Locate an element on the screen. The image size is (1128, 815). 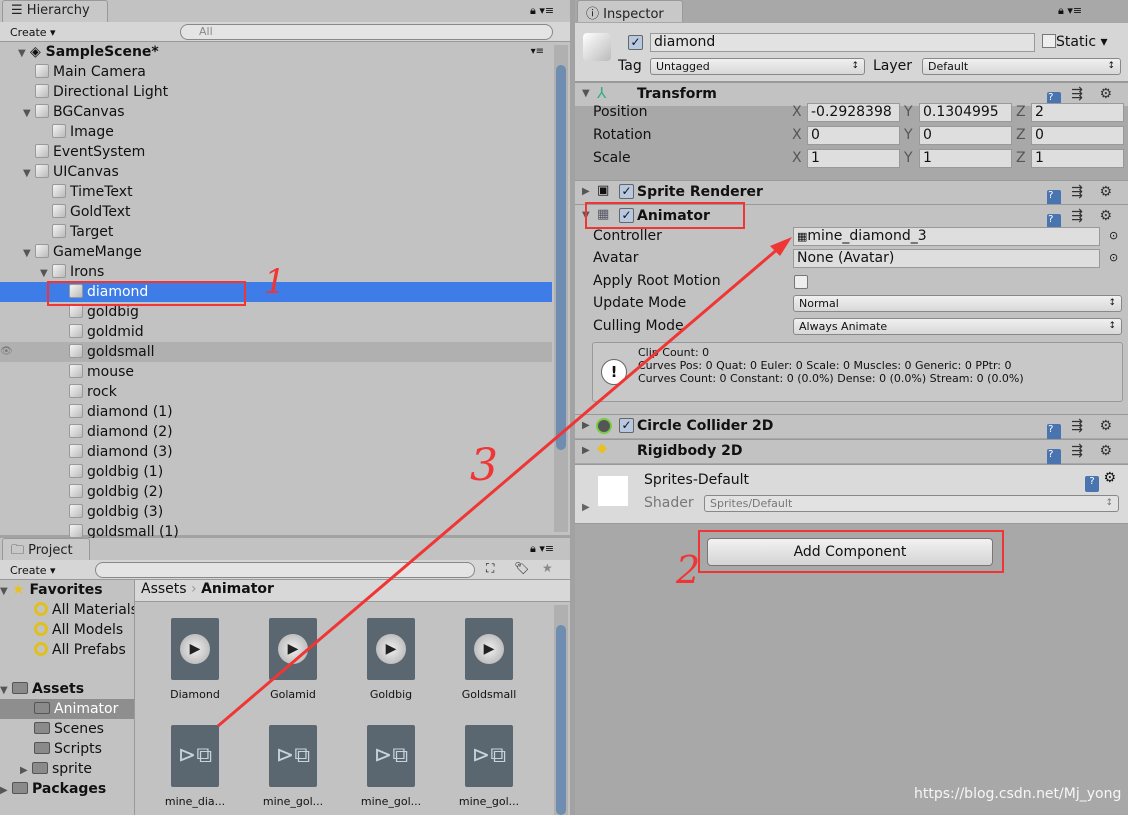
watermark: https://blog.csdn.net/Mj_yong is located at coordinates (1018, 794).